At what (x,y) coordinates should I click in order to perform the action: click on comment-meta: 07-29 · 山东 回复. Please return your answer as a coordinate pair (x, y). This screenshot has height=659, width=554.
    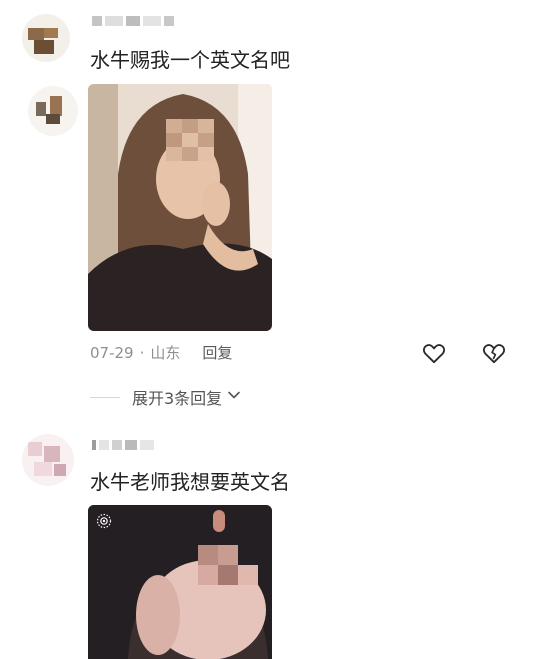
    Looking at the image, I should click on (161, 352).